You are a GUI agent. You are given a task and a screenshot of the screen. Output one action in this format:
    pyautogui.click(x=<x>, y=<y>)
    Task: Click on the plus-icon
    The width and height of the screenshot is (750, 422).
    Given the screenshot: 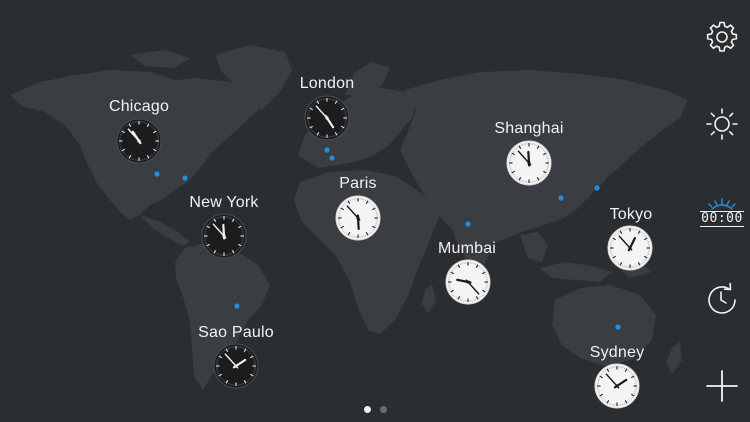 What is the action you would take?
    pyautogui.click(x=722, y=386)
    